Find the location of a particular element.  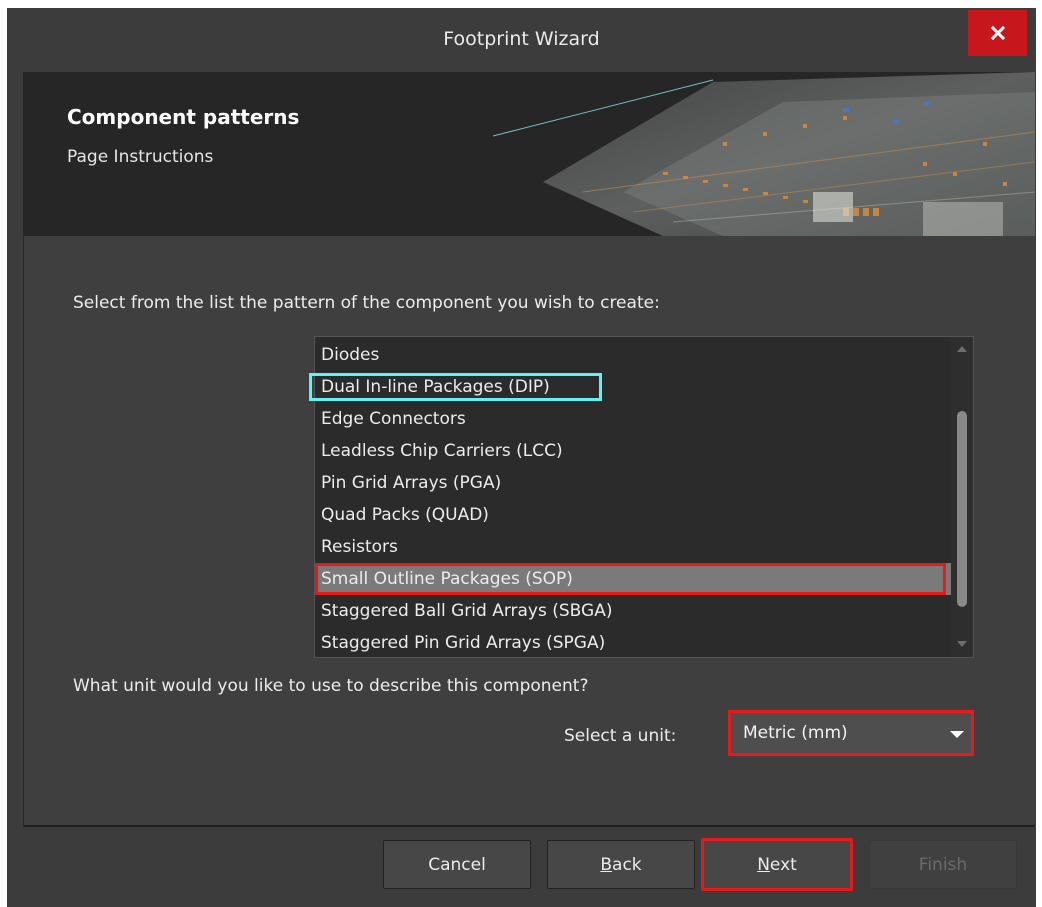

list-item-lcc: Leadless Chip Carriers (LCC) is located at coordinates (633, 451).